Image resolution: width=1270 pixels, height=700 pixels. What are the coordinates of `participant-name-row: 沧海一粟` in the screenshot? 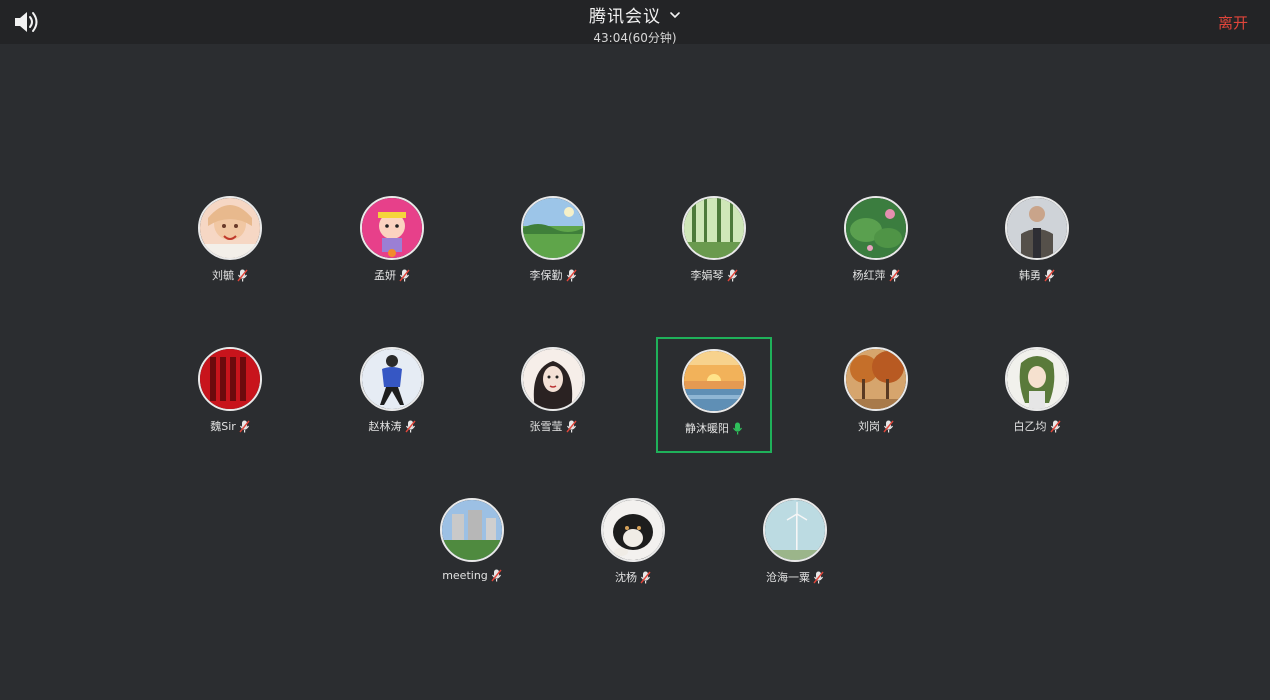 It's located at (795, 577).